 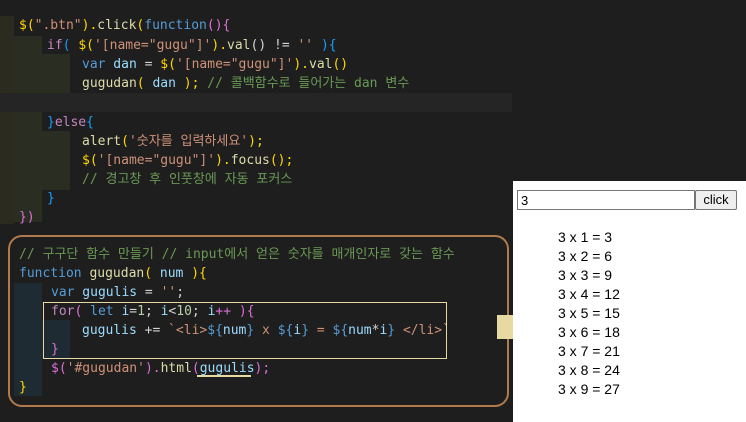 What do you see at coordinates (224, 376) in the screenshot?
I see `variable-underline` at bounding box center [224, 376].